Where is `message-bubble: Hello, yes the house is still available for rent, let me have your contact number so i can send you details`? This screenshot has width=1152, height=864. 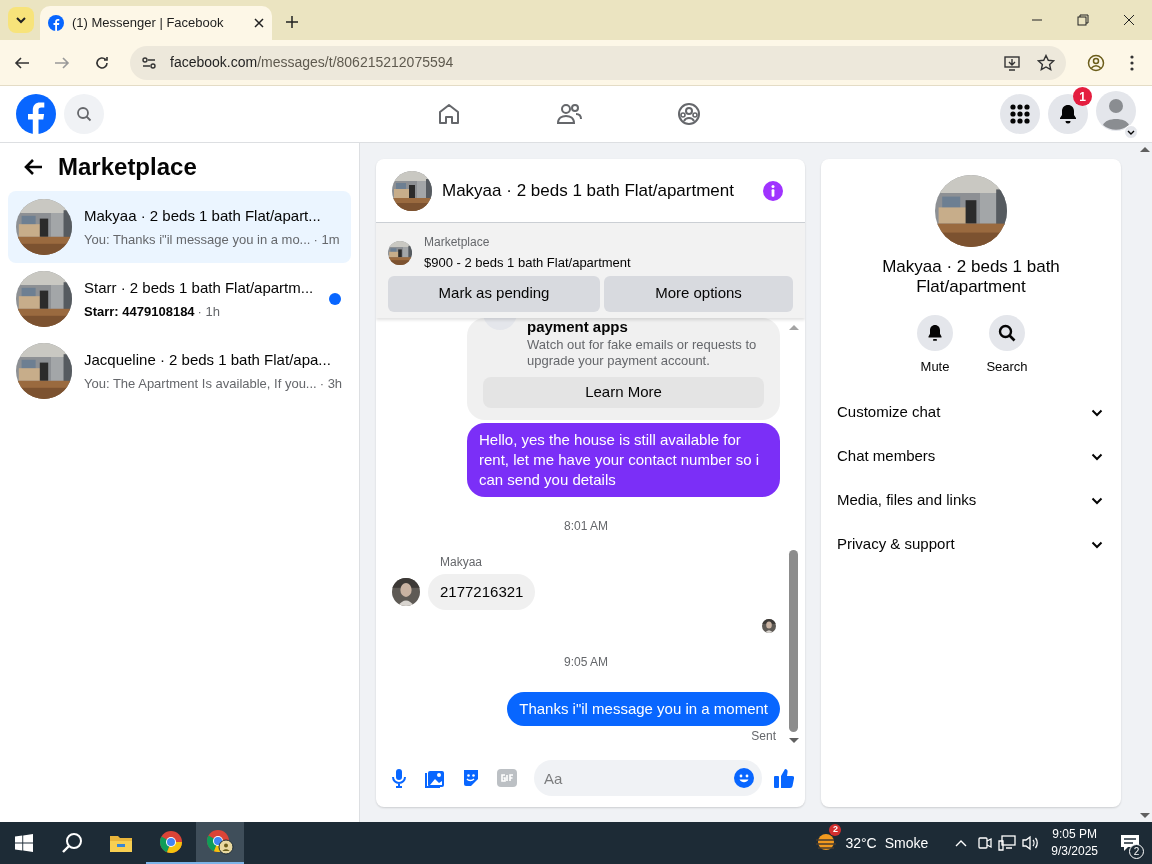
message-bubble: Hello, yes the house is still available for rent, let me have your contact number so i can send you details is located at coordinates (623, 459).